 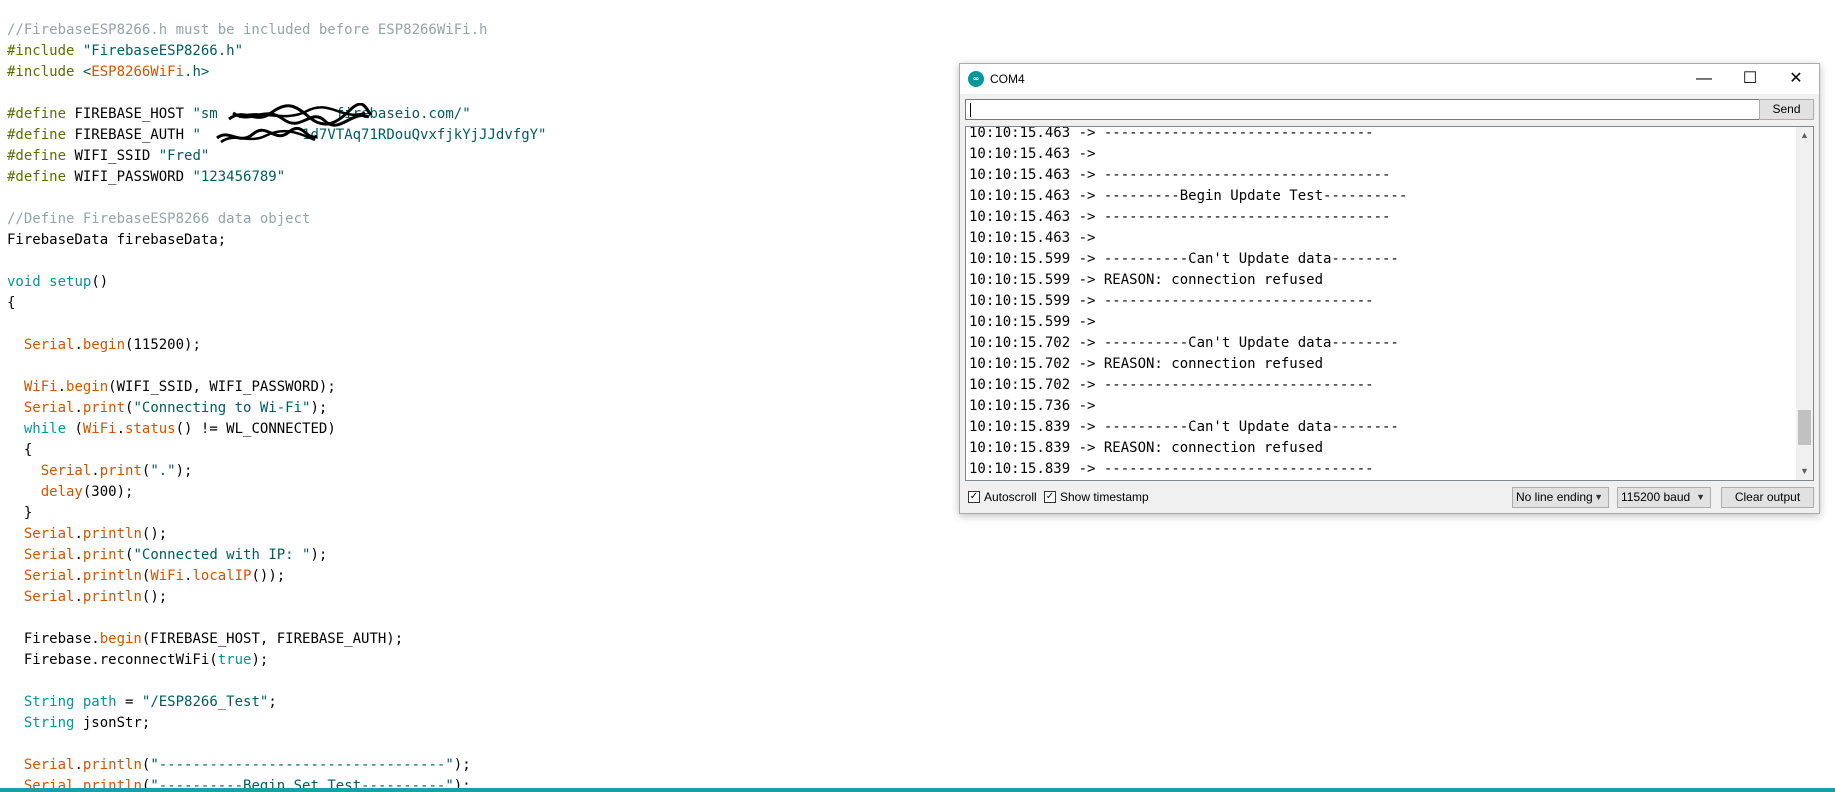 I want to click on code-token: jsonStr;, so click(x=112, y=723).